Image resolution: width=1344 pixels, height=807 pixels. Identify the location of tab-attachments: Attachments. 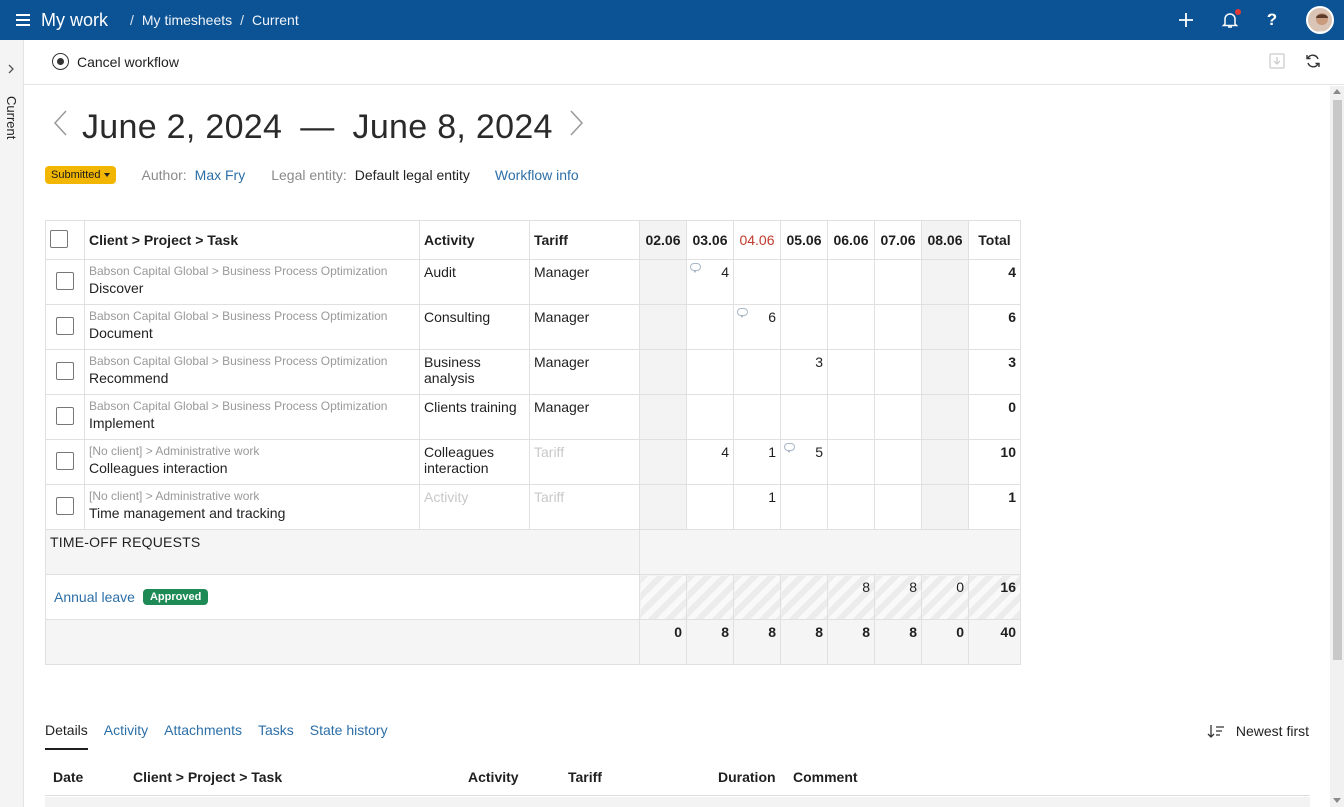
(203, 736).